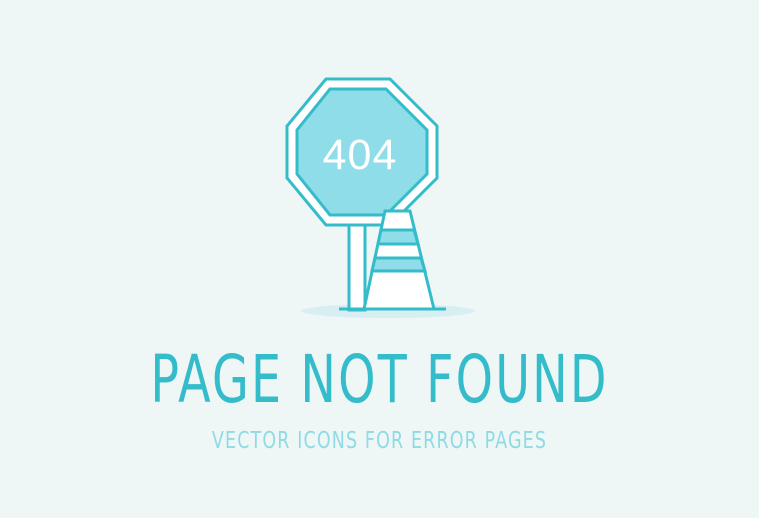 The height and width of the screenshot is (518, 759). Describe the element at coordinates (398, 237) in the screenshot. I see `cone-stripe-top` at that location.